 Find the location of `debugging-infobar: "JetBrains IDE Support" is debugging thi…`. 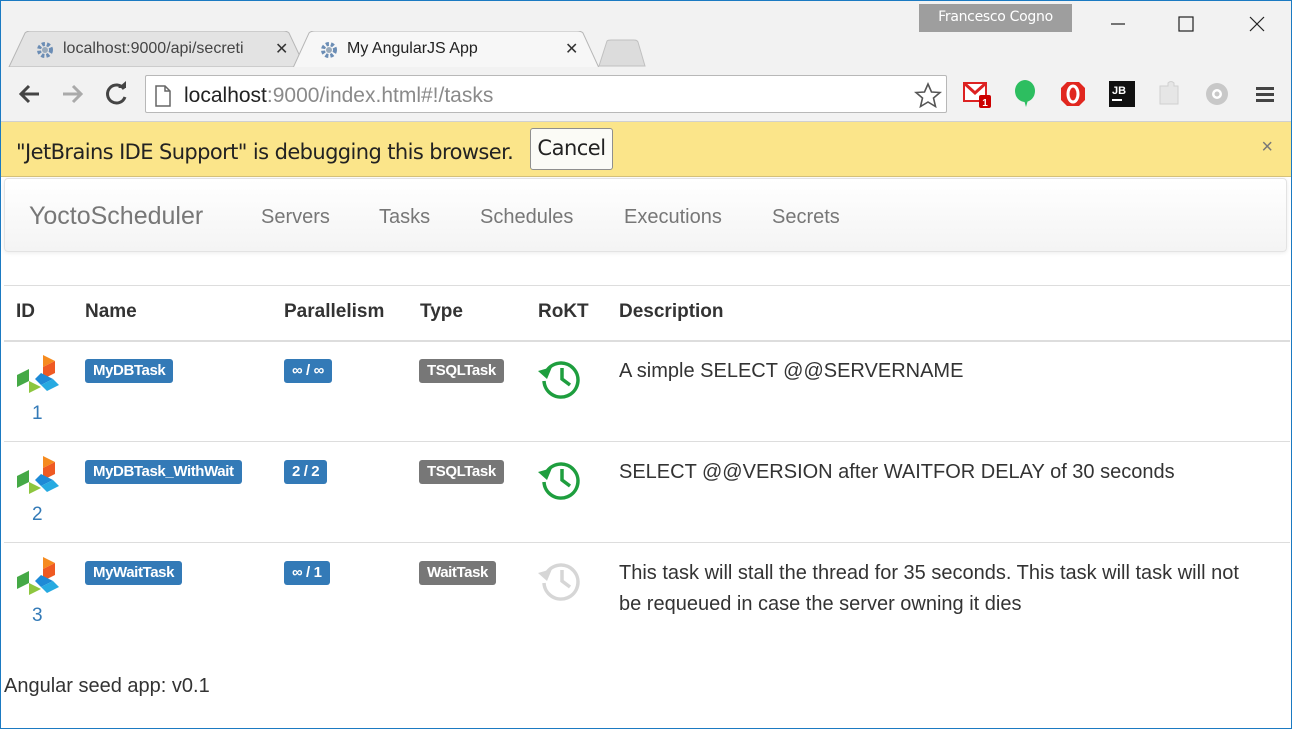

debugging-infobar: "JetBrains IDE Support" is debugging thi… is located at coordinates (646, 149).